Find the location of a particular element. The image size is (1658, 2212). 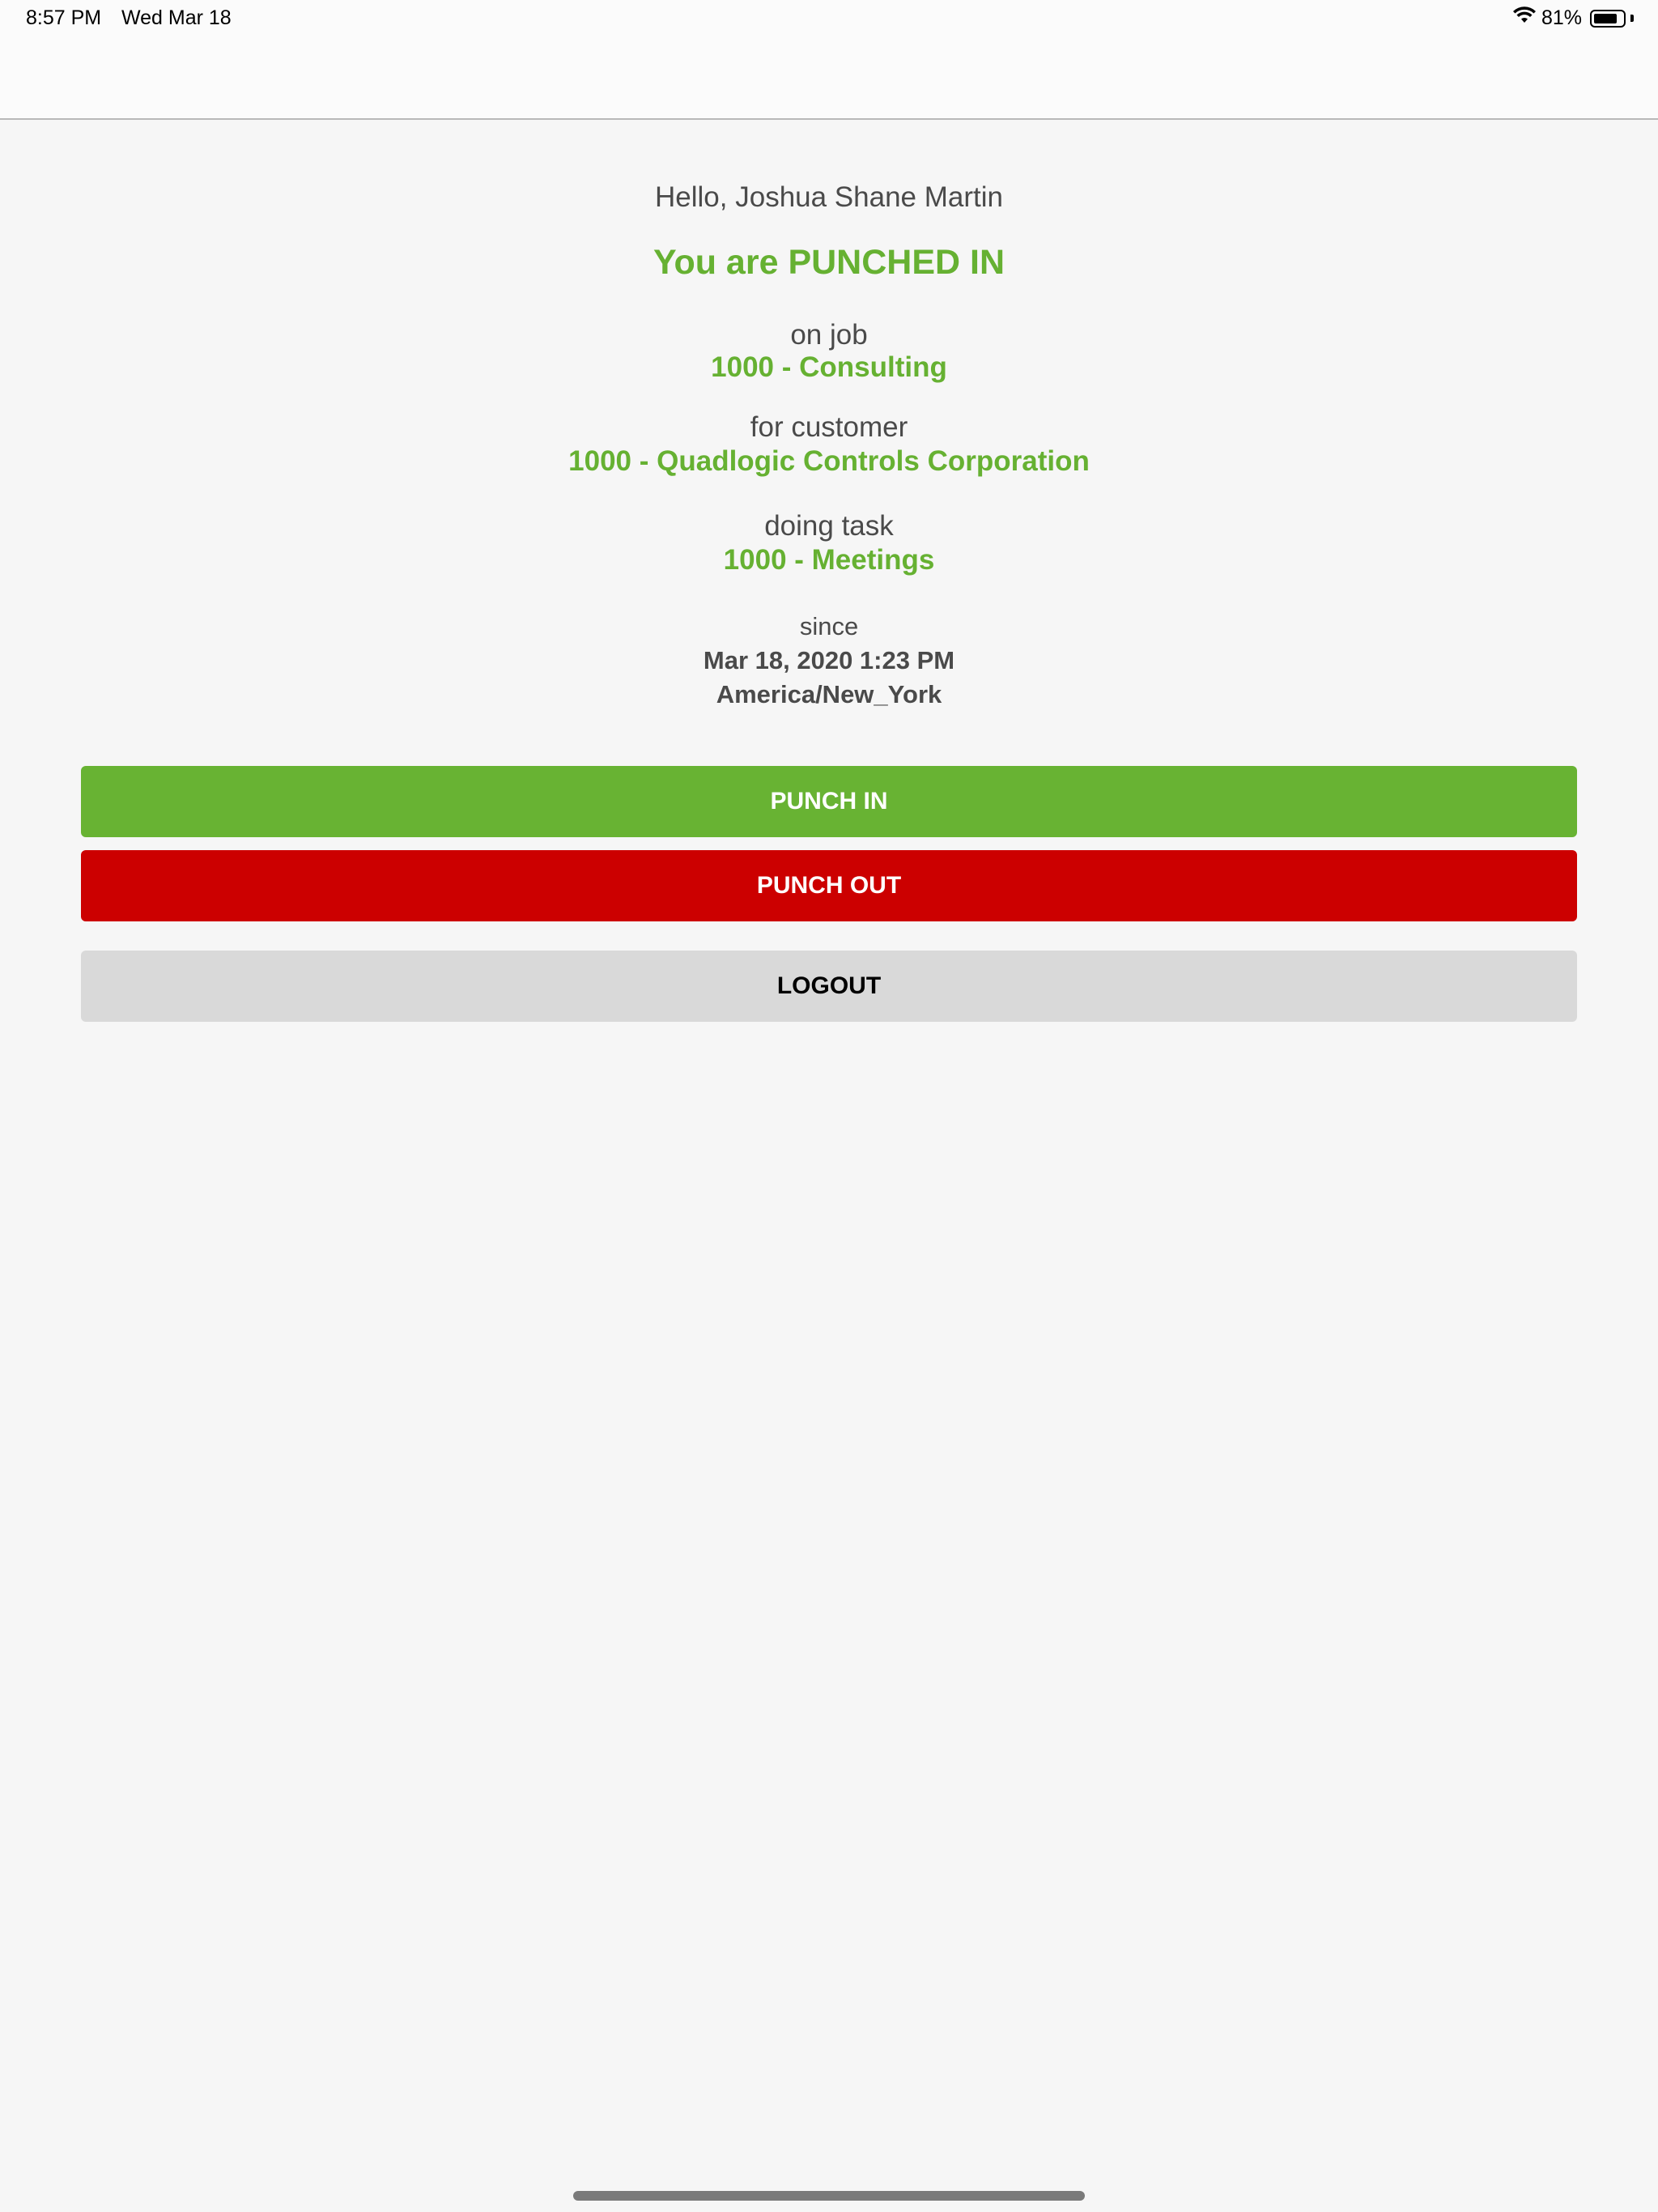

home-indicator is located at coordinates (829, 2196).